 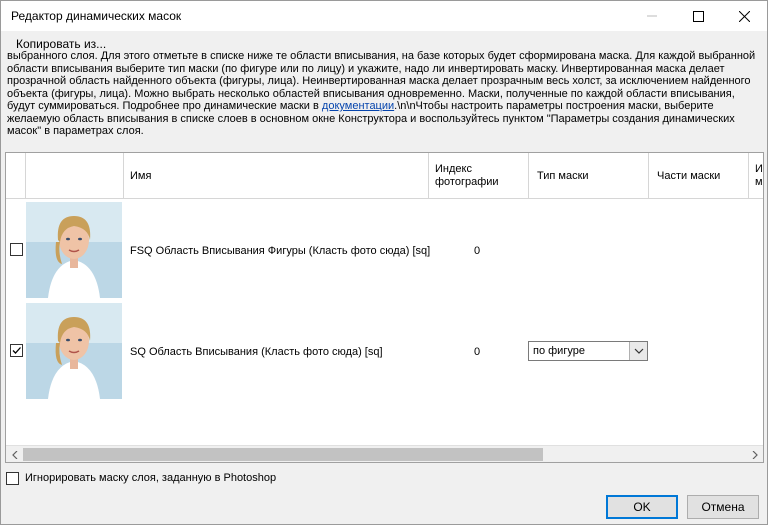 I want to click on horizontal-scrollbar, so click(x=384, y=453).